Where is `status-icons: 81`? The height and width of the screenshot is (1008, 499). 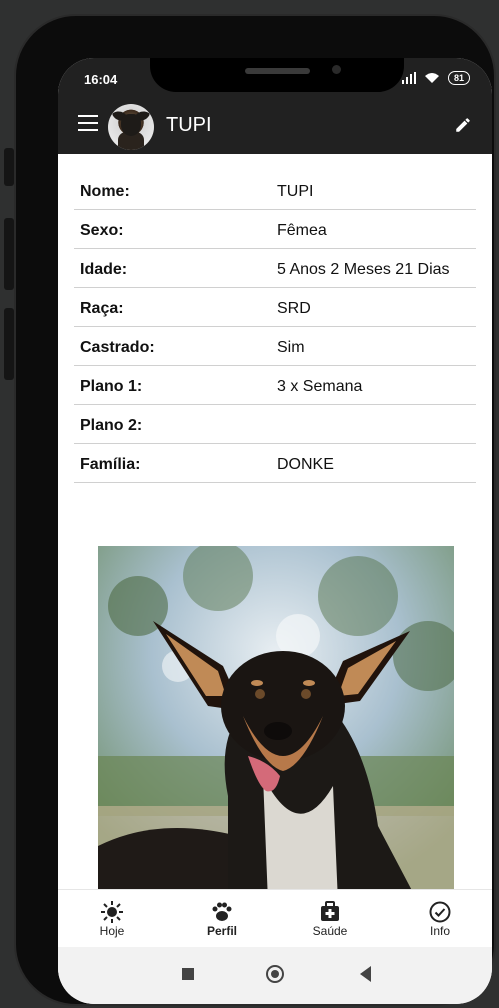
status-icons: 81 is located at coordinates (435, 78).